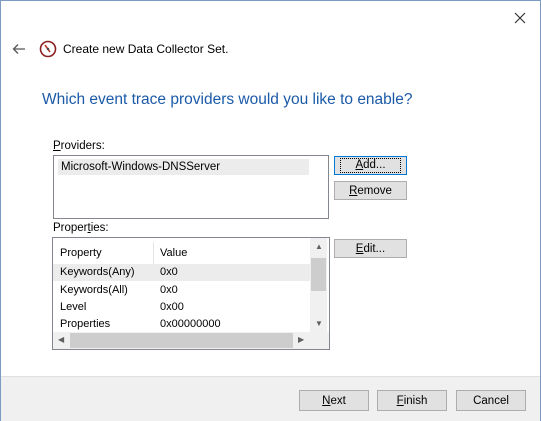 This screenshot has height=421, width=541. I want to click on cancel-button: Cancel, so click(491, 400).